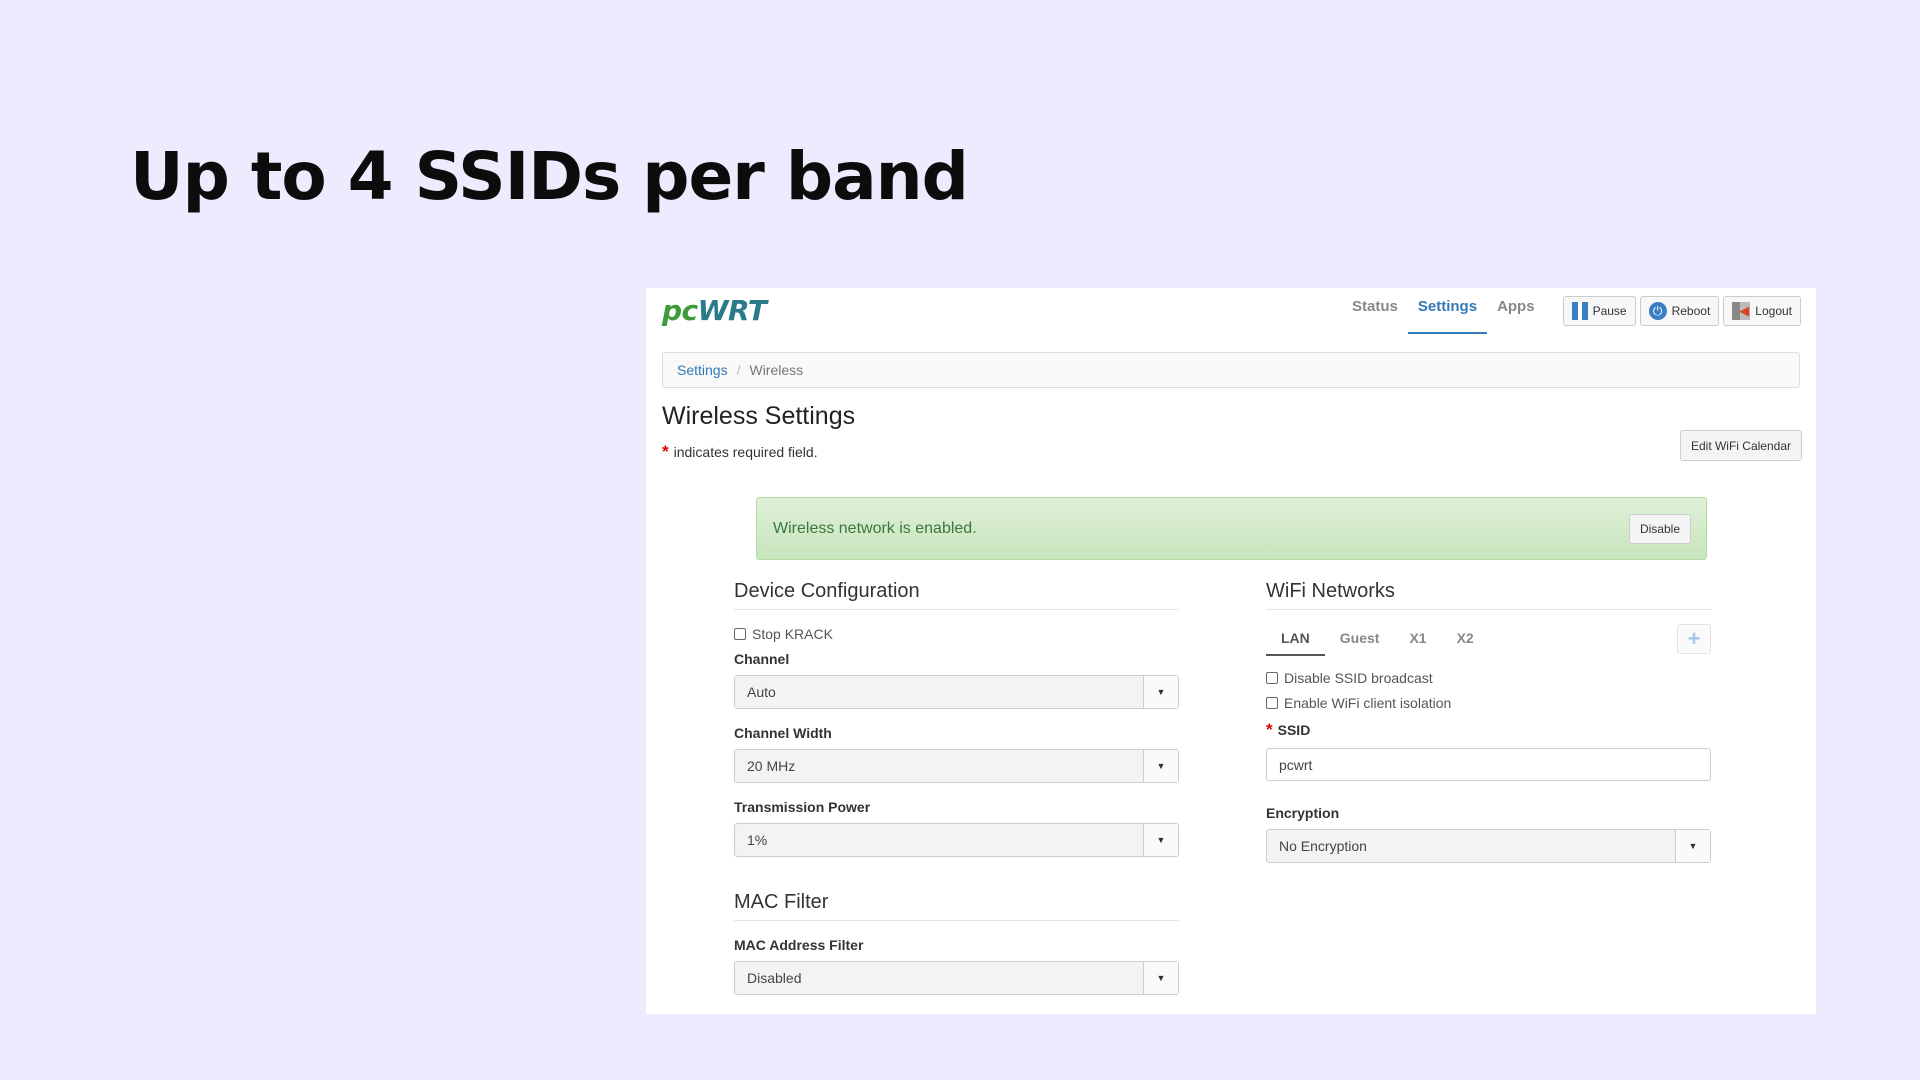 This screenshot has width=1920, height=1080. Describe the element at coordinates (776, 370) in the screenshot. I see `breadcrumb-wireless: Wireless` at that location.